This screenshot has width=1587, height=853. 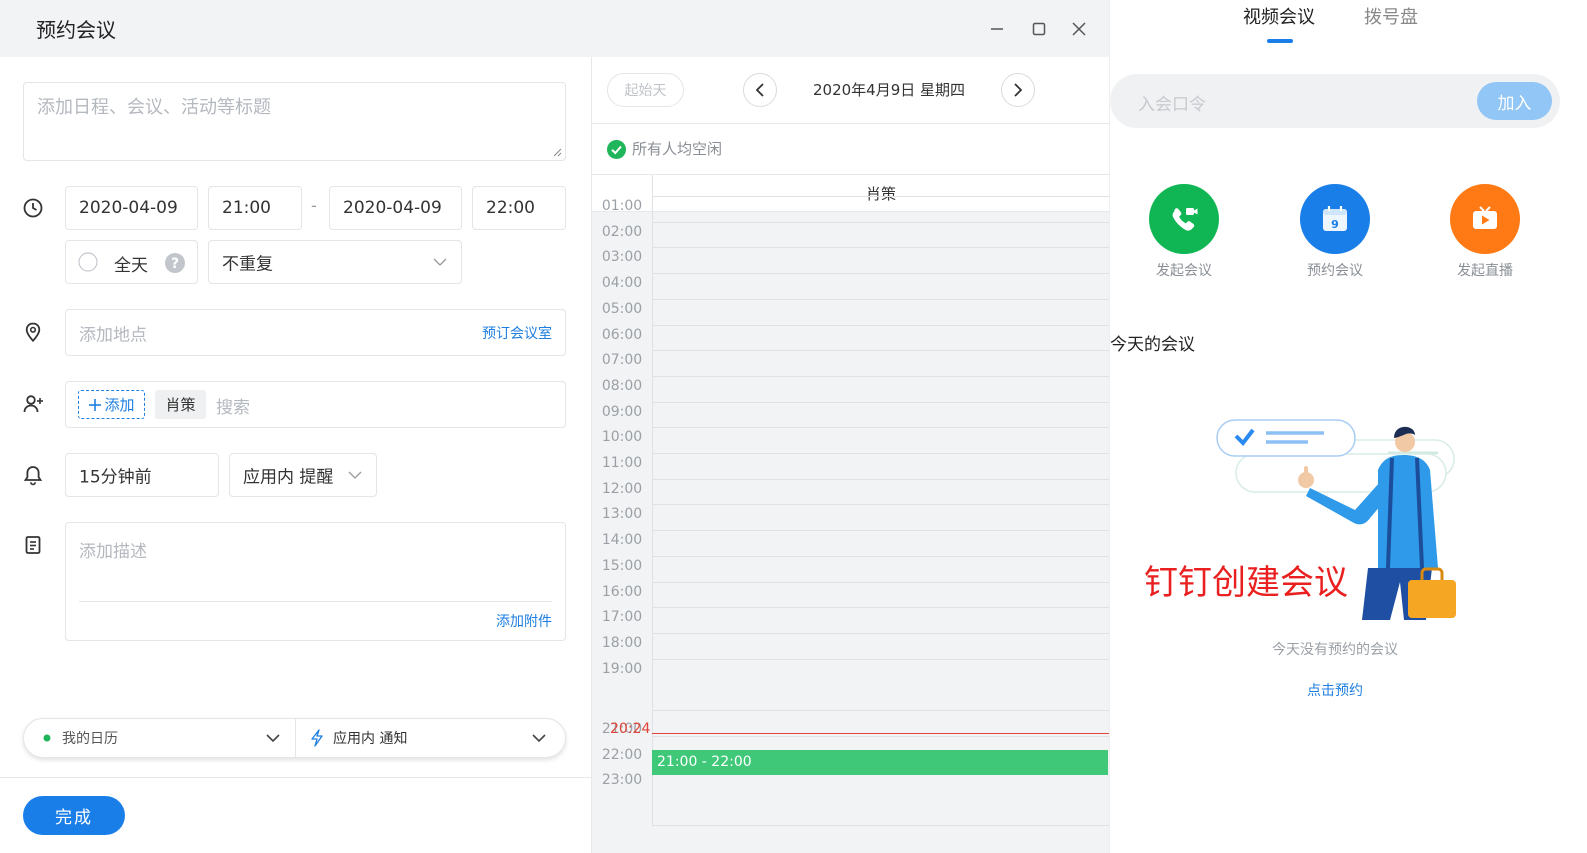 What do you see at coordinates (131, 208) in the screenshot?
I see `start-date-field: 2020-04-09` at bounding box center [131, 208].